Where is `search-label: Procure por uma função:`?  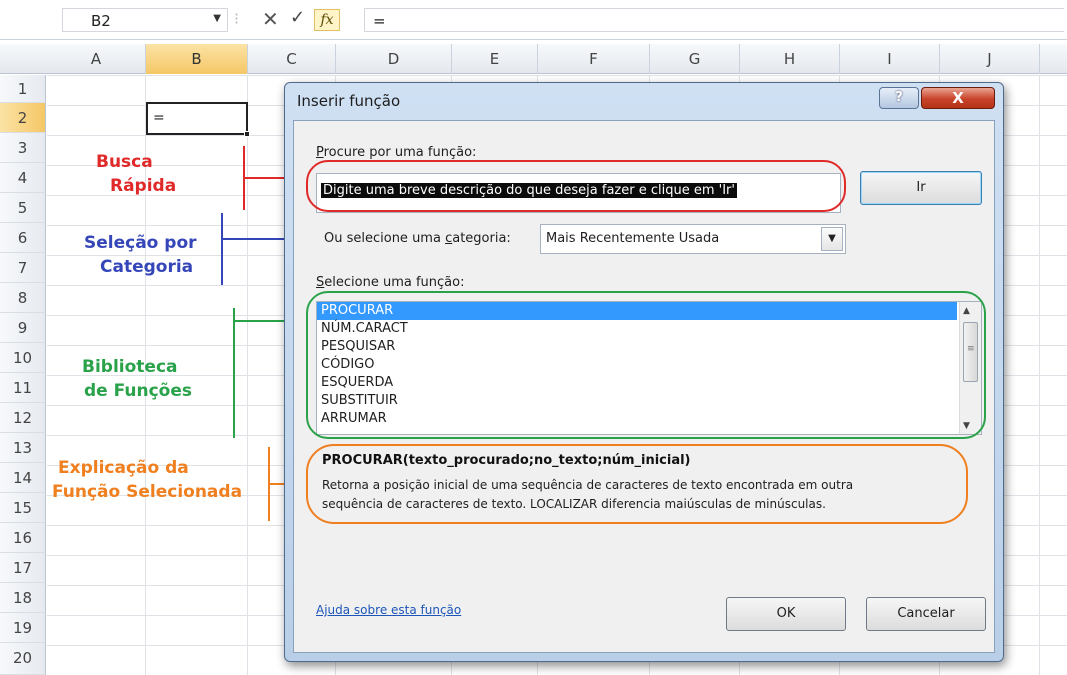
search-label: Procure por uma função: is located at coordinates (396, 152).